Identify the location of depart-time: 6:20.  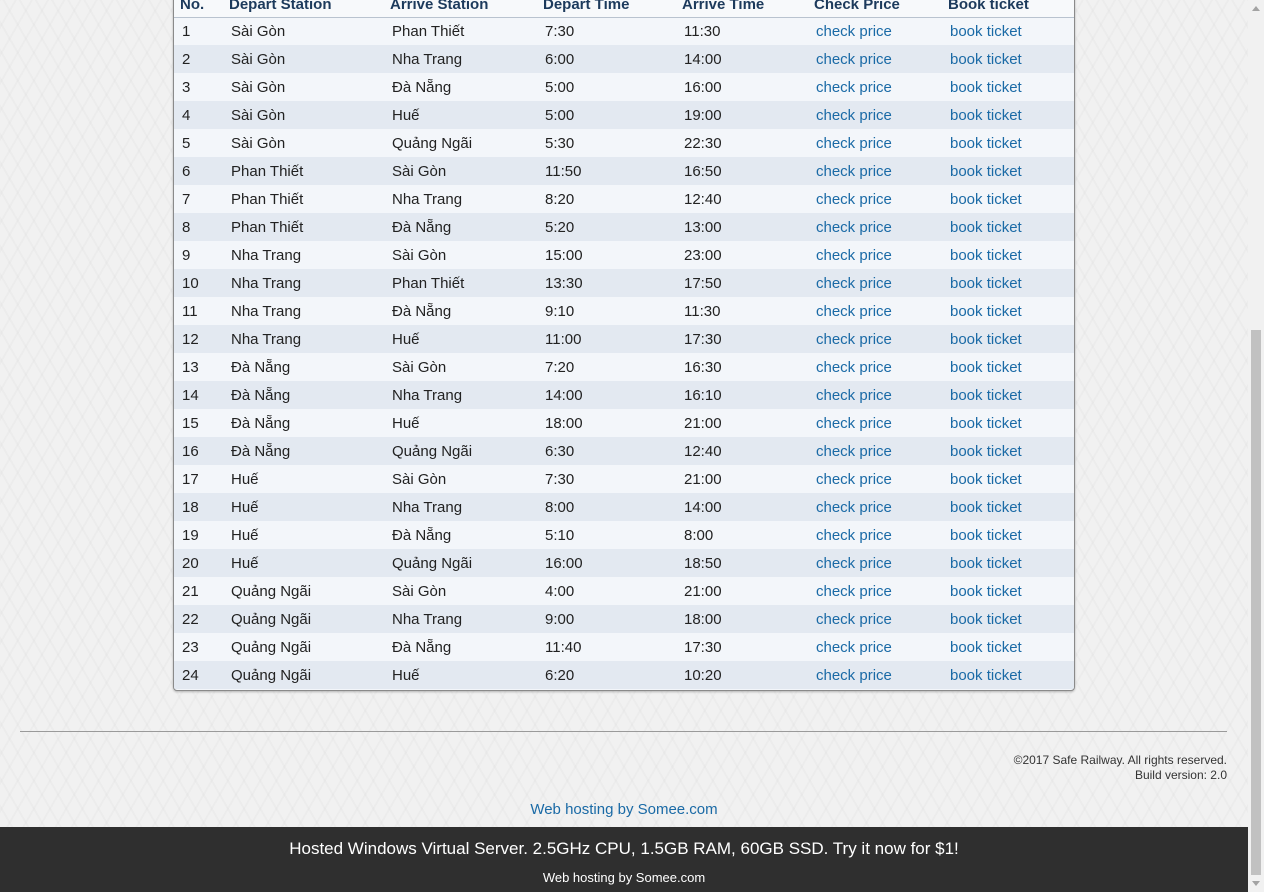
(560, 675).